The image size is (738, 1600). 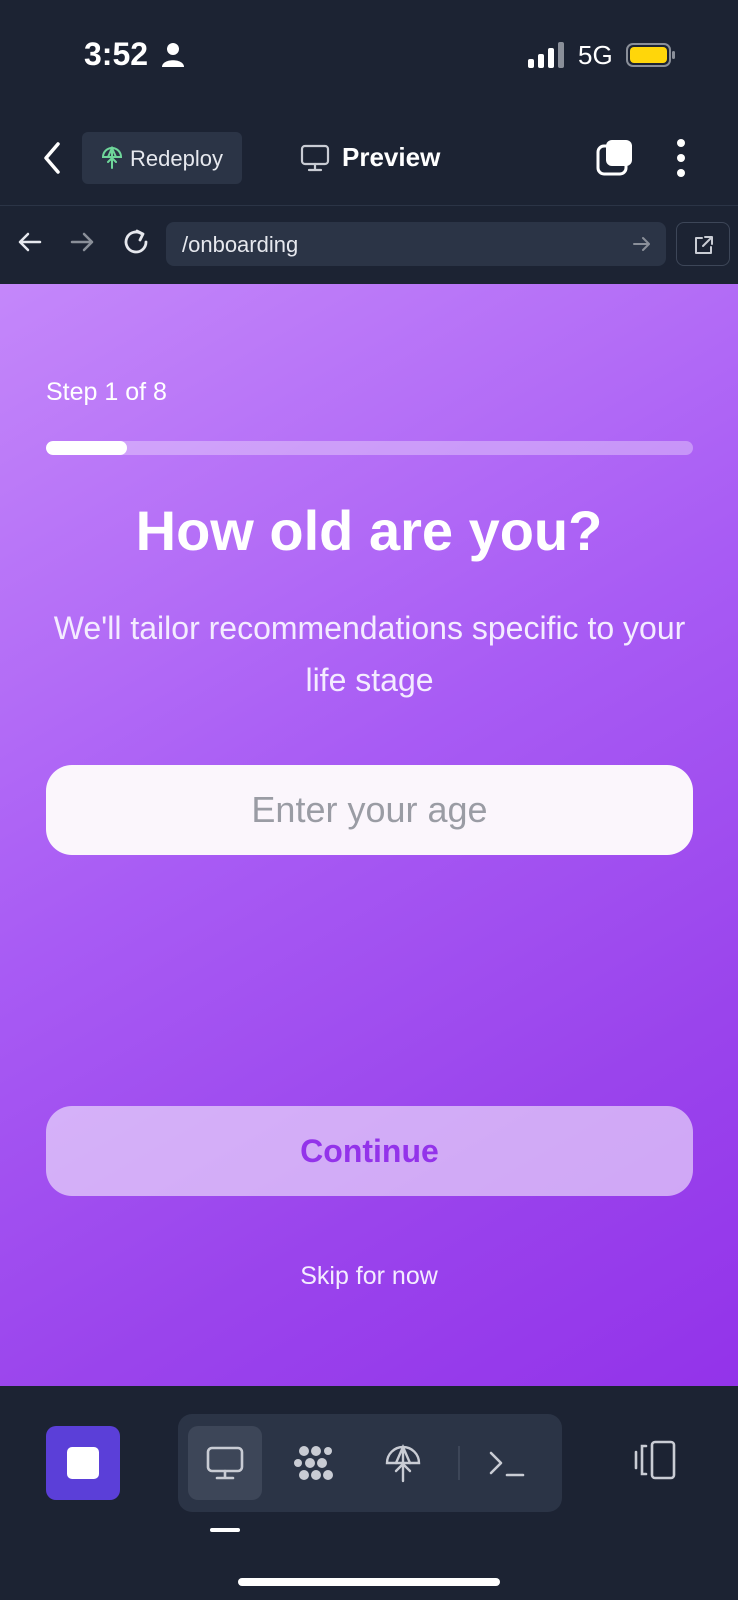 I want to click on redeploy-icon, so click(x=112, y=157).